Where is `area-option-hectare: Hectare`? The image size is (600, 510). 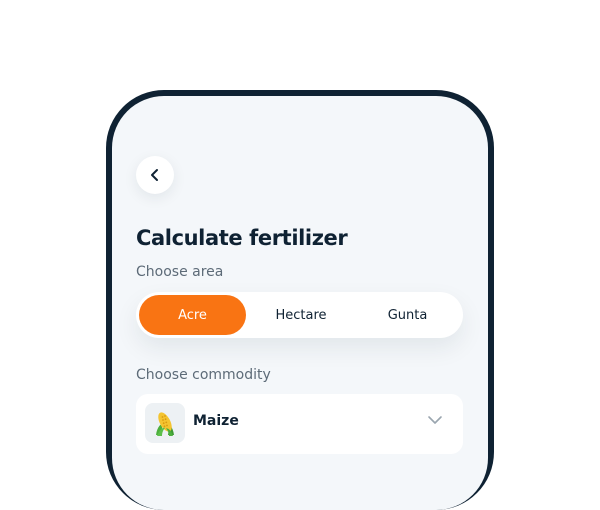 area-option-hectare: Hectare is located at coordinates (301, 315).